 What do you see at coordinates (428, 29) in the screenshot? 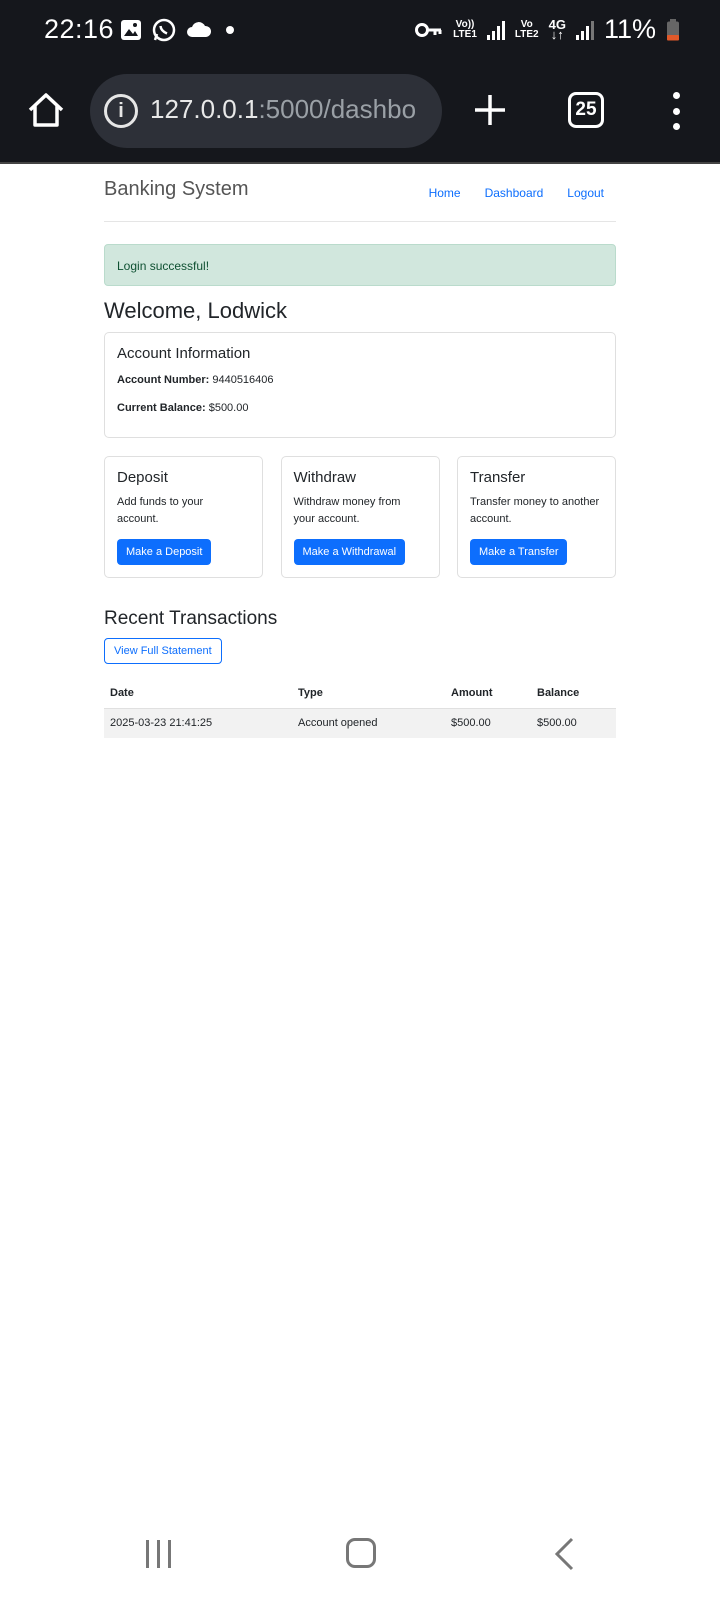
I see `key-icon` at bounding box center [428, 29].